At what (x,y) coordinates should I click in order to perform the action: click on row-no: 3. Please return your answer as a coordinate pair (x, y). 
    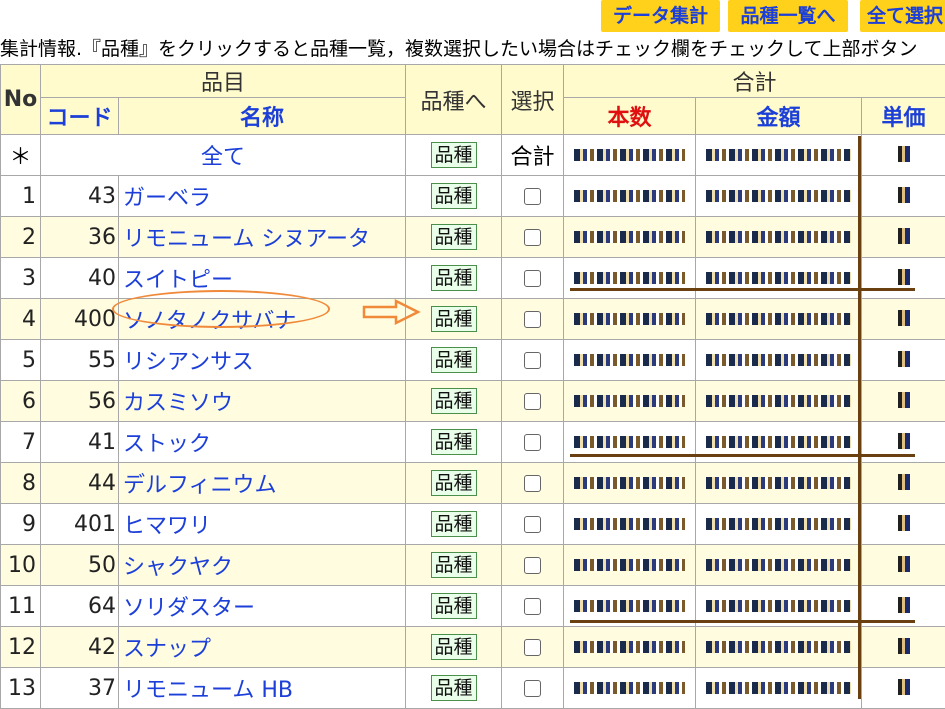
    Looking at the image, I should click on (21, 278).